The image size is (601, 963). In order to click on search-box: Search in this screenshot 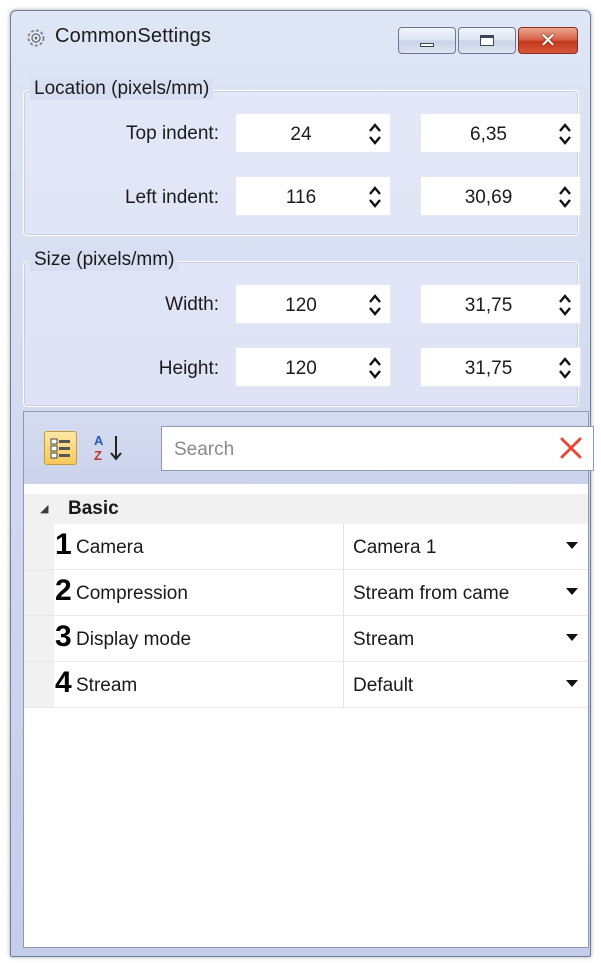, I will do `click(377, 448)`.